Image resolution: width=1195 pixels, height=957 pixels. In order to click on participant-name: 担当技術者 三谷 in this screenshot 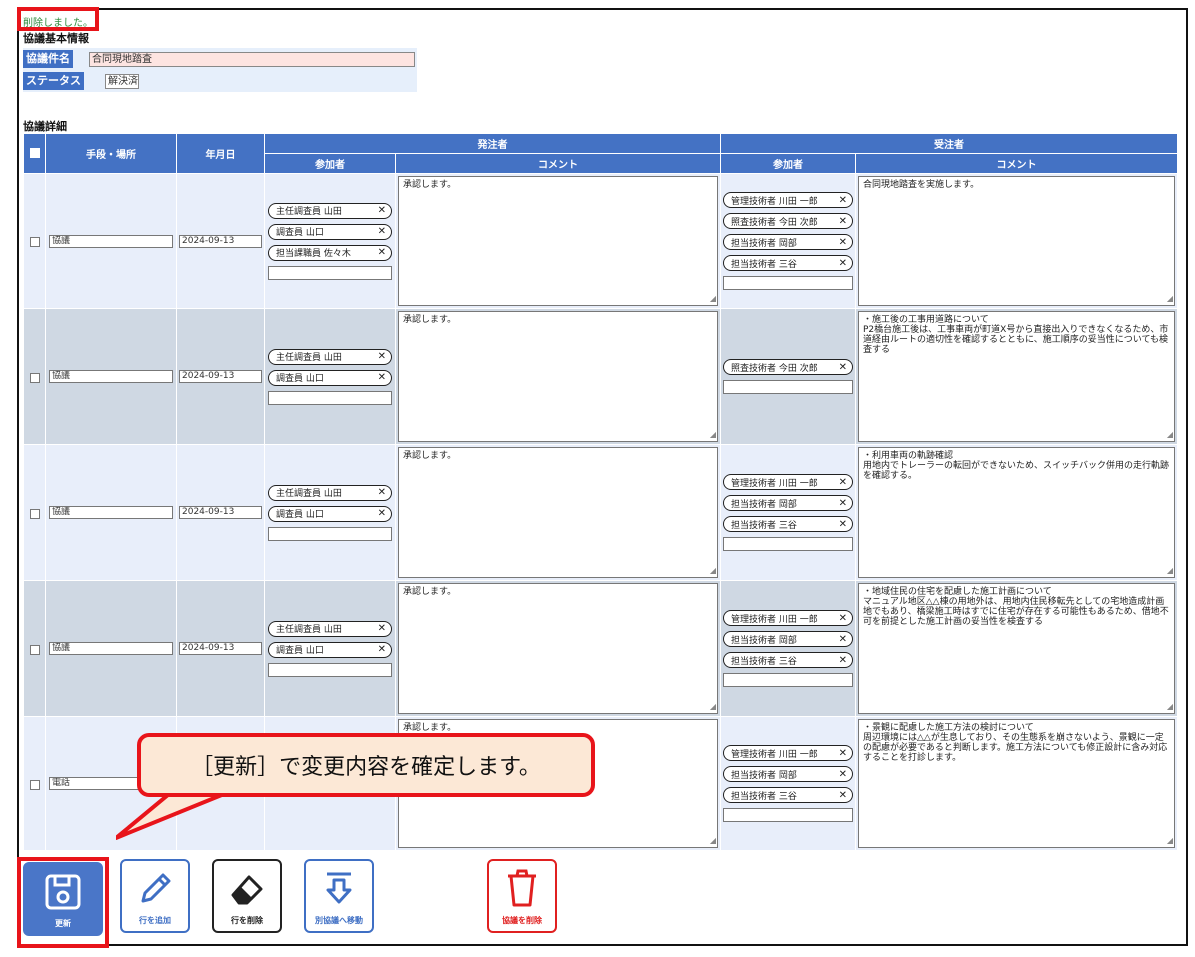, I will do `click(764, 264)`.